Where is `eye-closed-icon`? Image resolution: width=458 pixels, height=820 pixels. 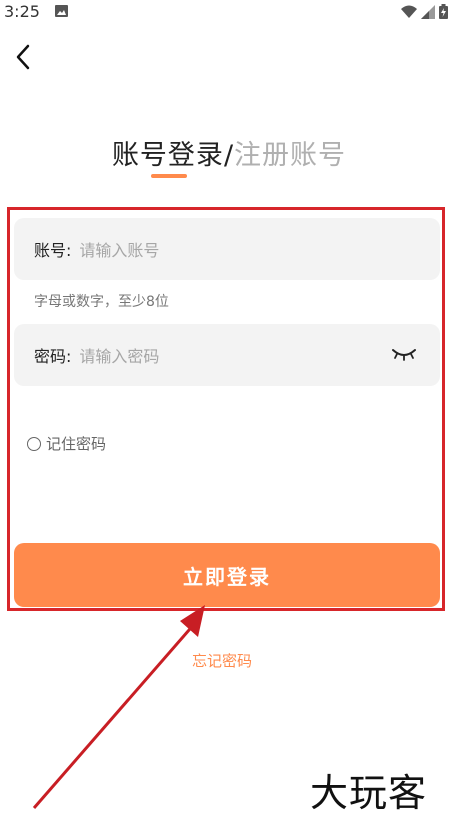 eye-closed-icon is located at coordinates (404, 354).